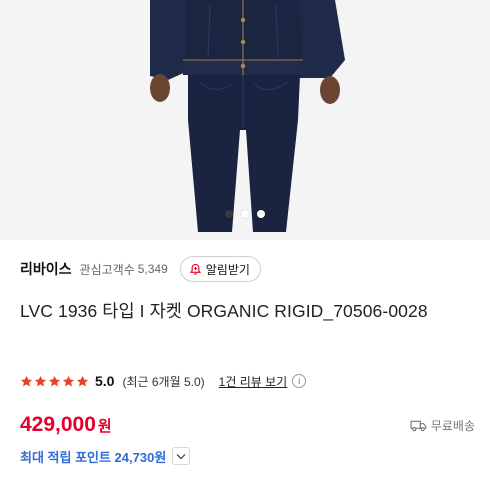  I want to click on truck-icon, so click(418, 425).